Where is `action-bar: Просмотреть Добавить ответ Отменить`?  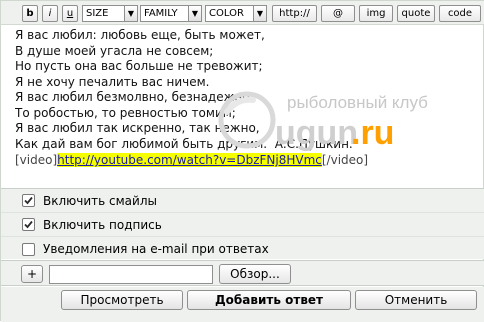
action-bar: Просмотреть Добавить ответ Отменить is located at coordinates (242, 304).